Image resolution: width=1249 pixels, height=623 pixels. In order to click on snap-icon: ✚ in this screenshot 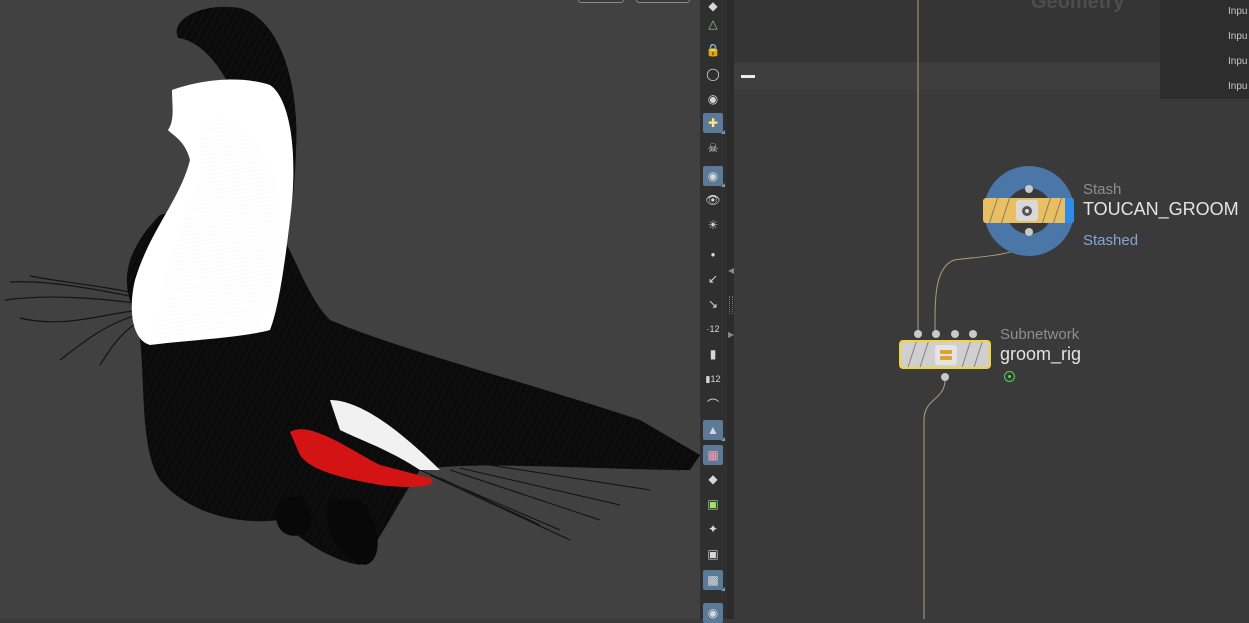, I will do `click(714, 123)`.